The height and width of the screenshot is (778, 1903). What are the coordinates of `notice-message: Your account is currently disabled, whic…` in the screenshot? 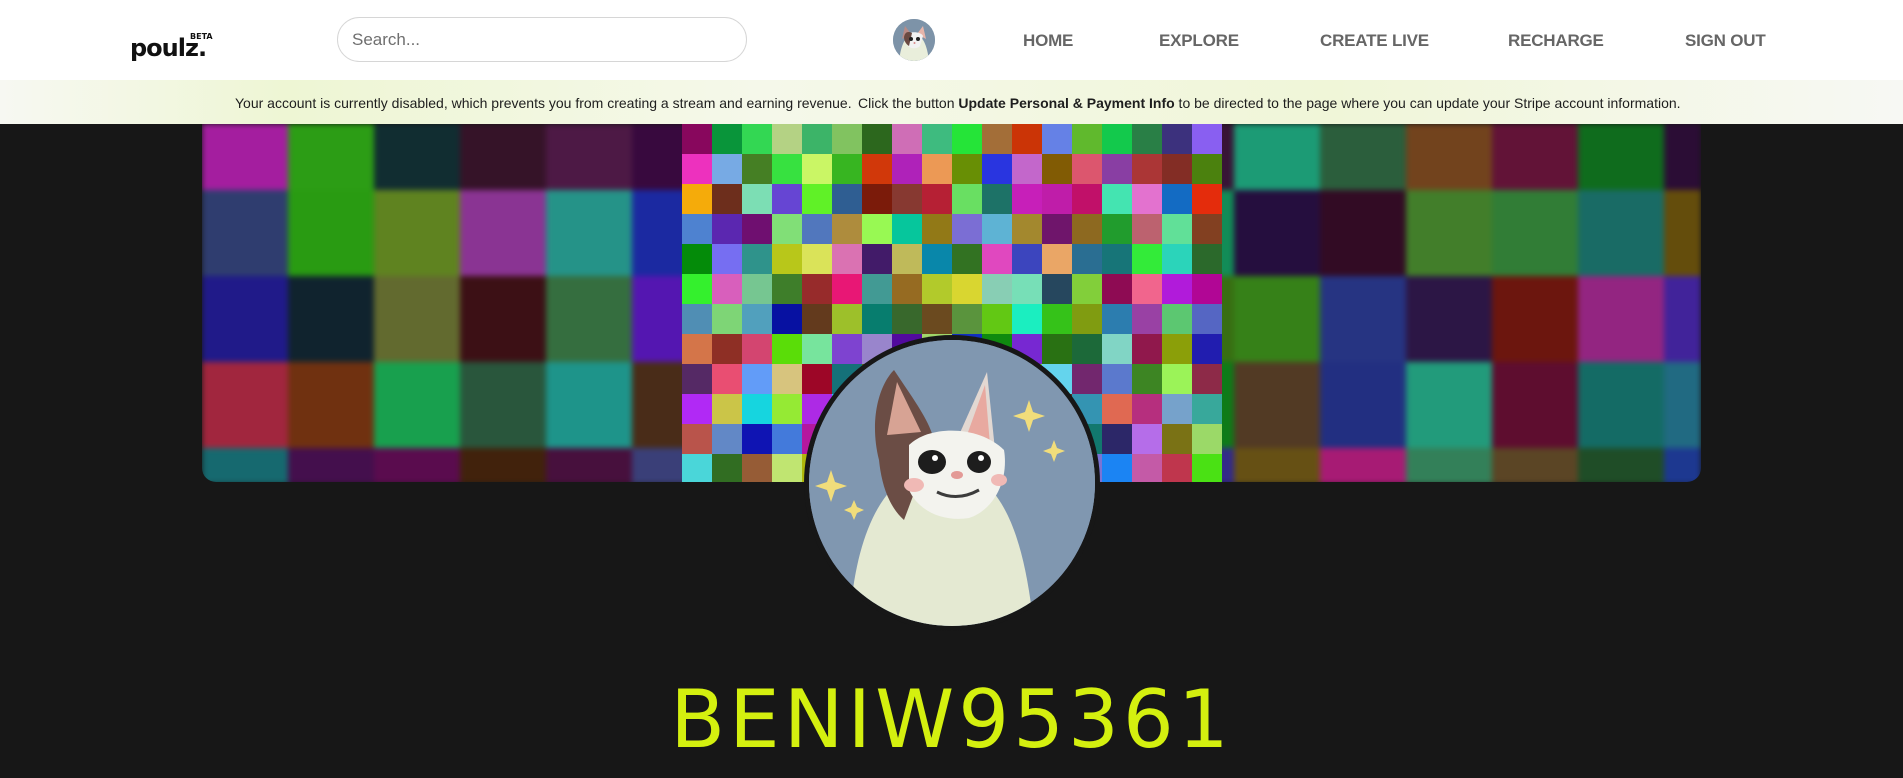 It's located at (543, 103).